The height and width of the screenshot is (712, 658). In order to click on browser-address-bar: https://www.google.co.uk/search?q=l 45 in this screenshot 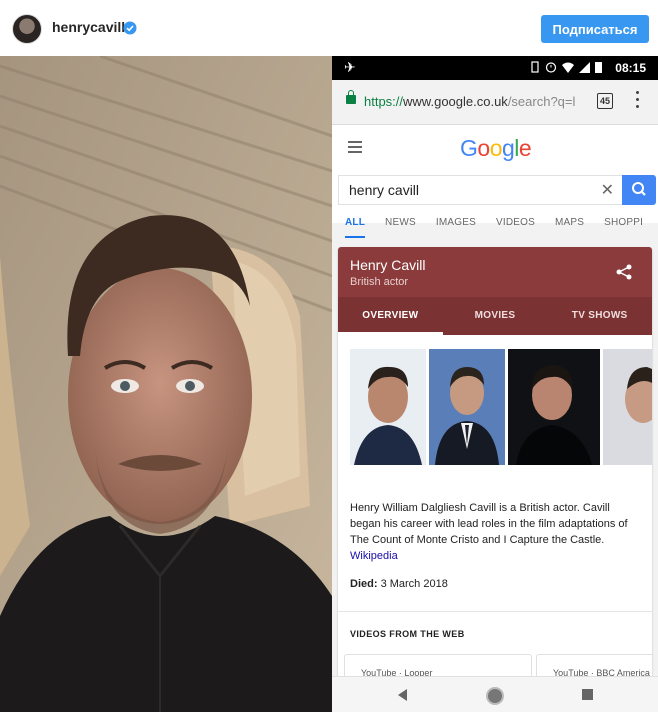, I will do `click(495, 102)`.